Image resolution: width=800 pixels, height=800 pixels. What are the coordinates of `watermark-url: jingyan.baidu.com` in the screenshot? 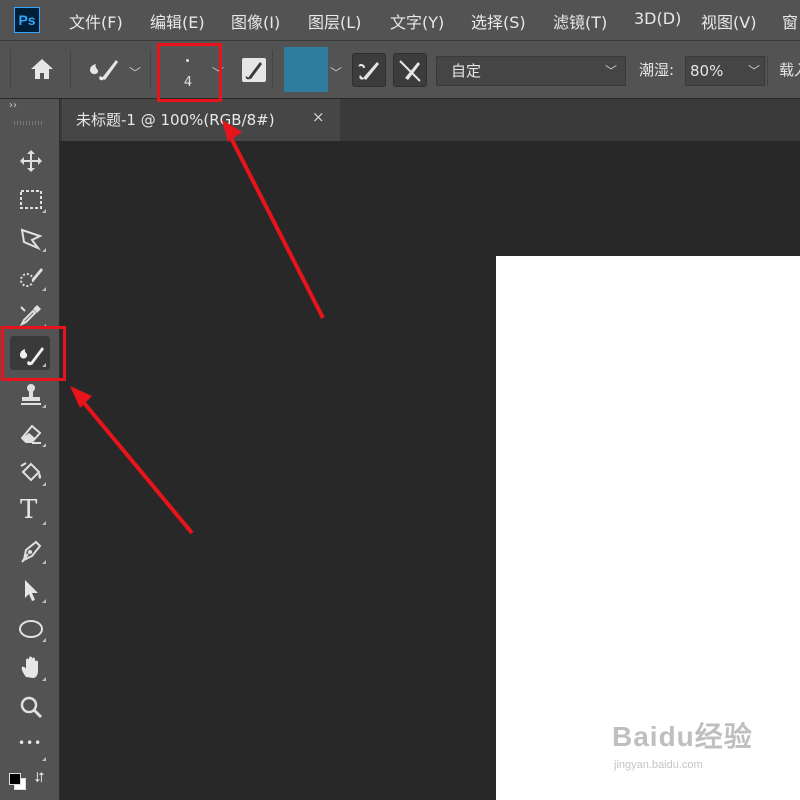 It's located at (658, 765).